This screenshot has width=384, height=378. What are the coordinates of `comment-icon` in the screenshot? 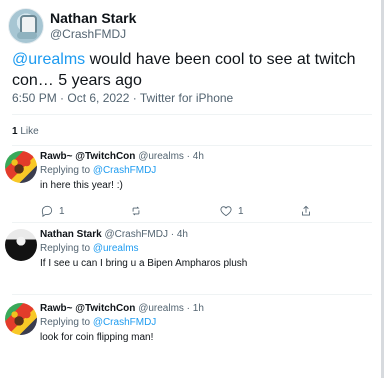 It's located at (47, 211).